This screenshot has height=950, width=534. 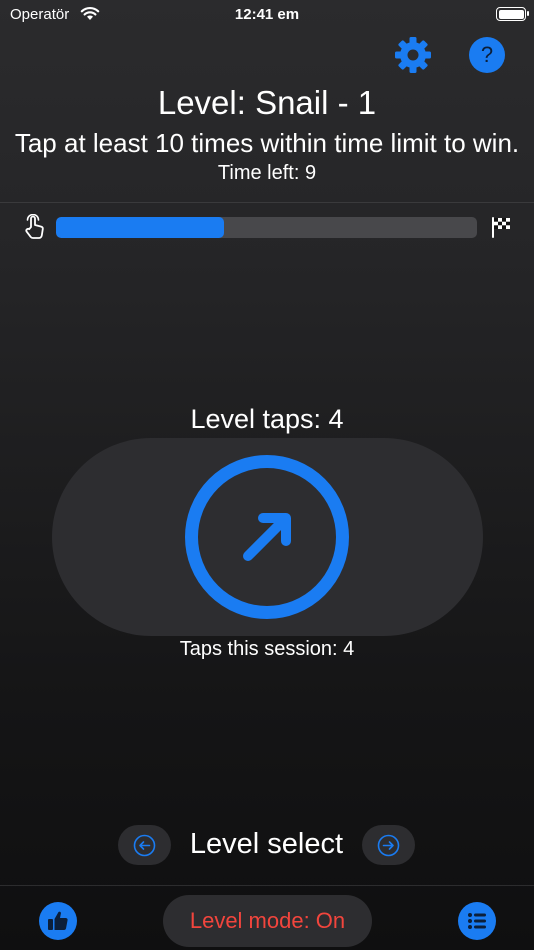 What do you see at coordinates (267, 102) in the screenshot?
I see `page-title: Level: Snail - 1` at bounding box center [267, 102].